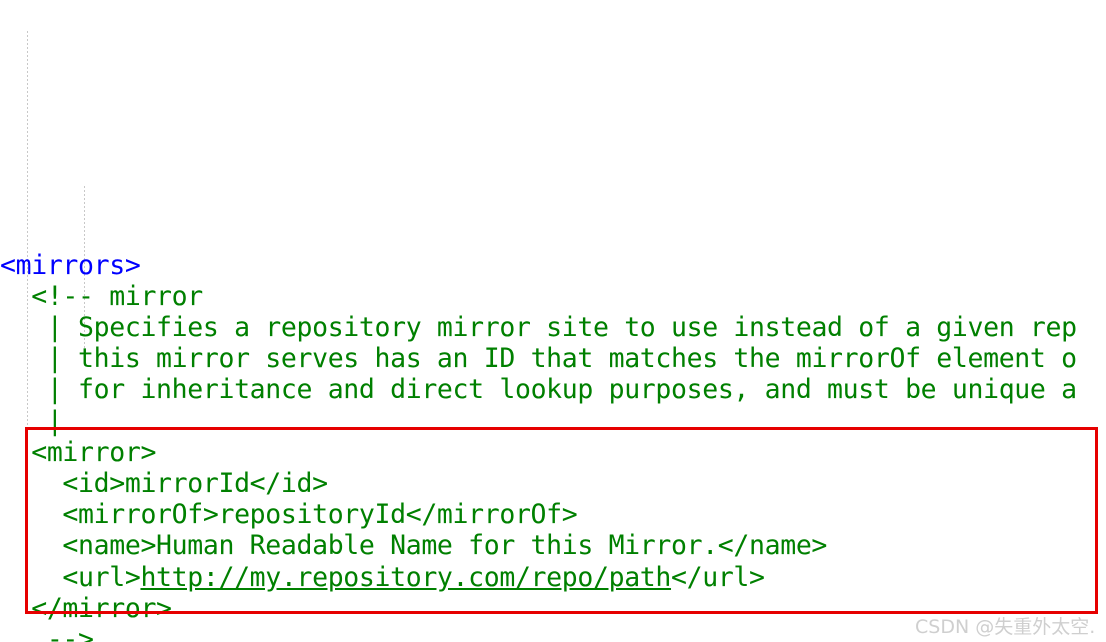  Describe the element at coordinates (718, 577) in the screenshot. I see `token-comment: </url>` at that location.